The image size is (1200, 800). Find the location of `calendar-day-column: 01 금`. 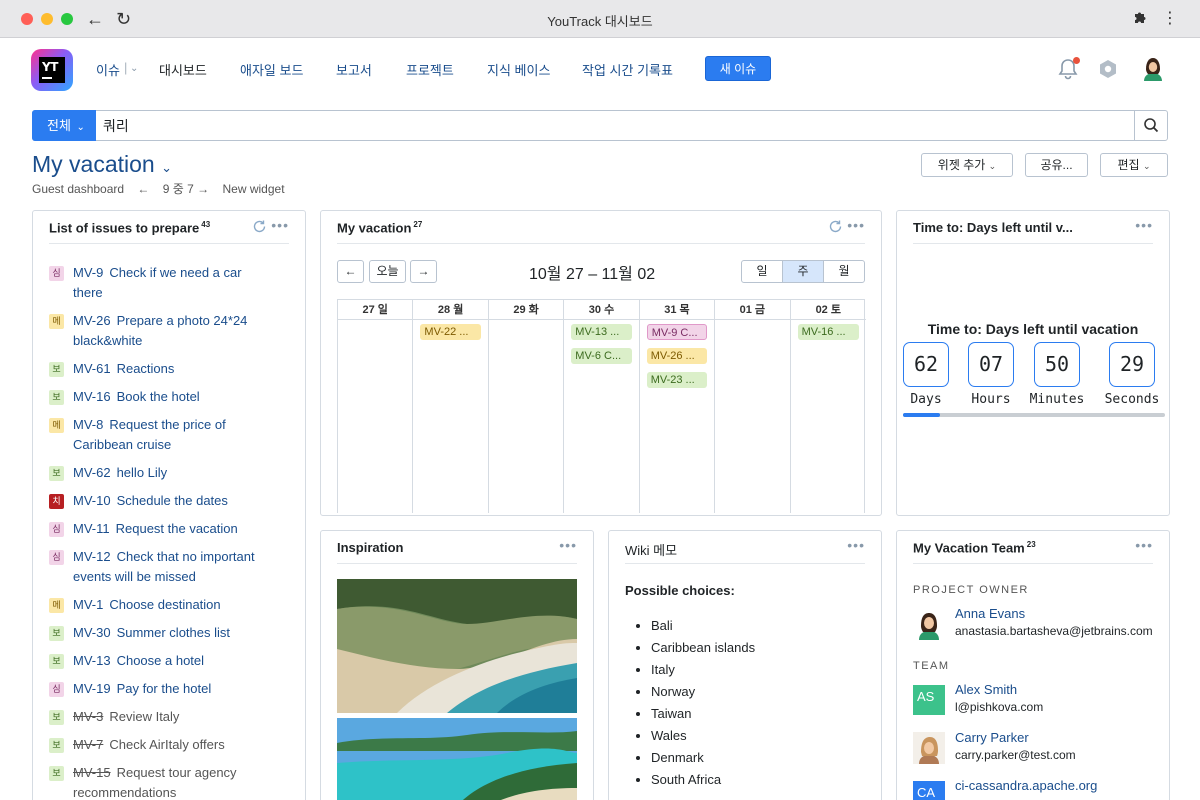

calendar-day-column: 01 금 is located at coordinates (753, 406).